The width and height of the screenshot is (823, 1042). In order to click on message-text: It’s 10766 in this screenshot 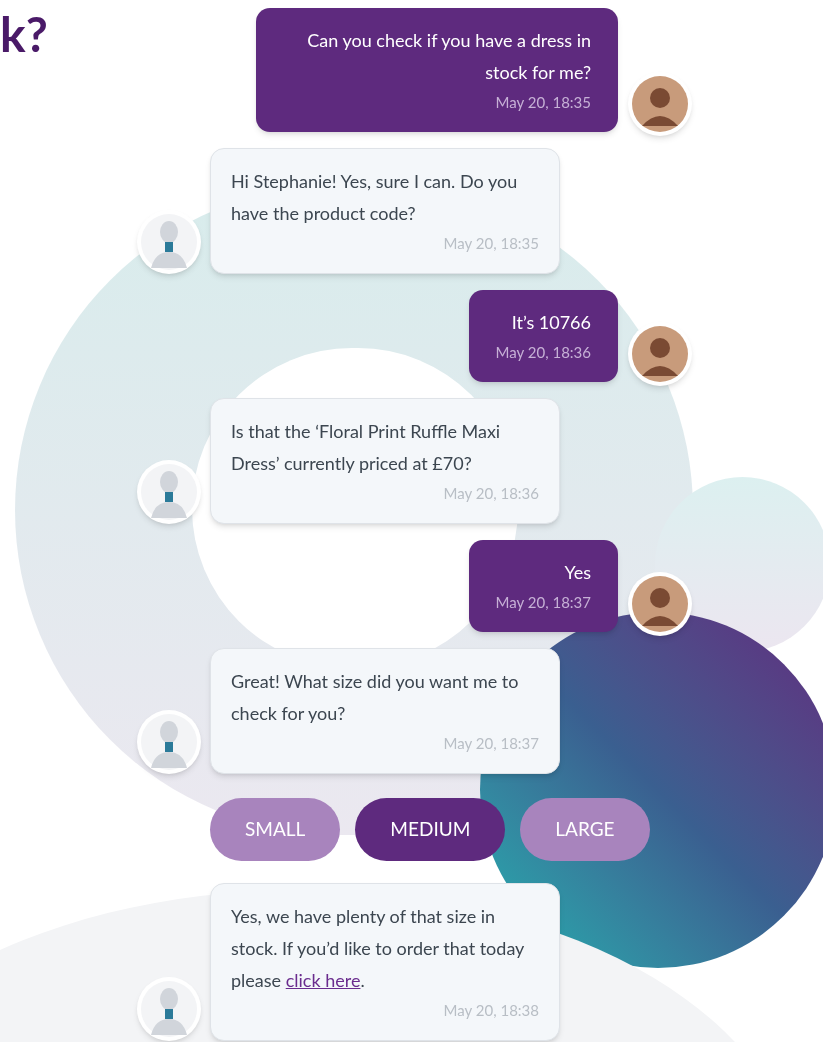, I will do `click(550, 322)`.